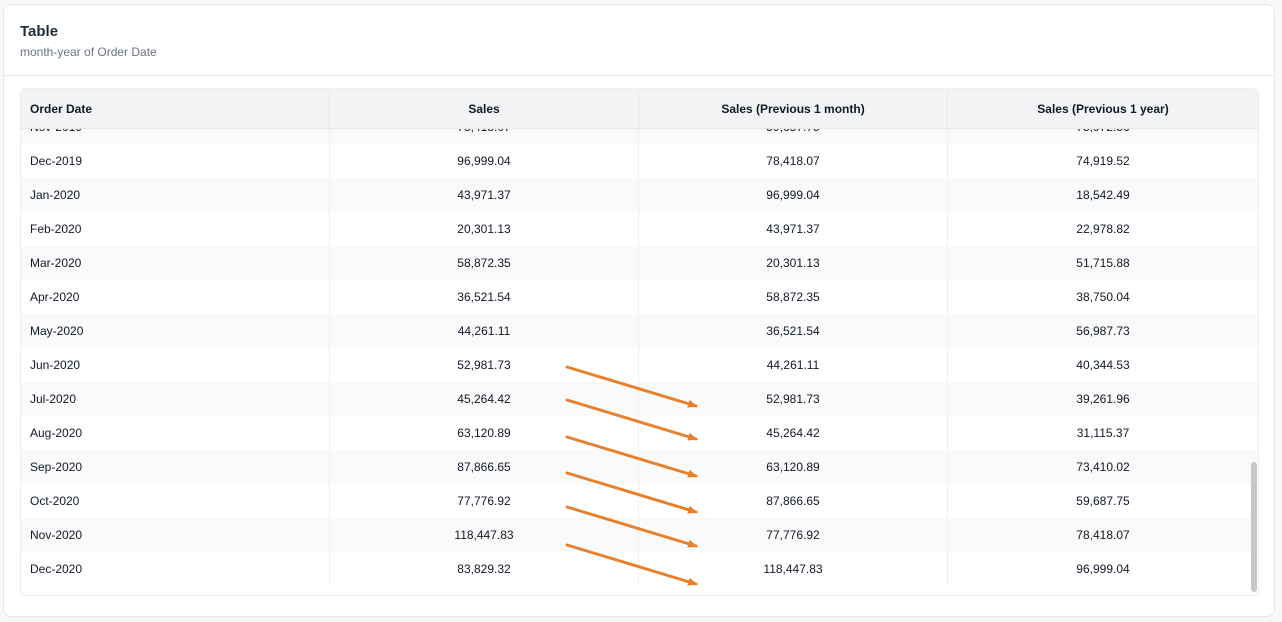 The width and height of the screenshot is (1282, 622). What do you see at coordinates (175, 297) in the screenshot?
I see `order-date-cell: Apr-2020` at bounding box center [175, 297].